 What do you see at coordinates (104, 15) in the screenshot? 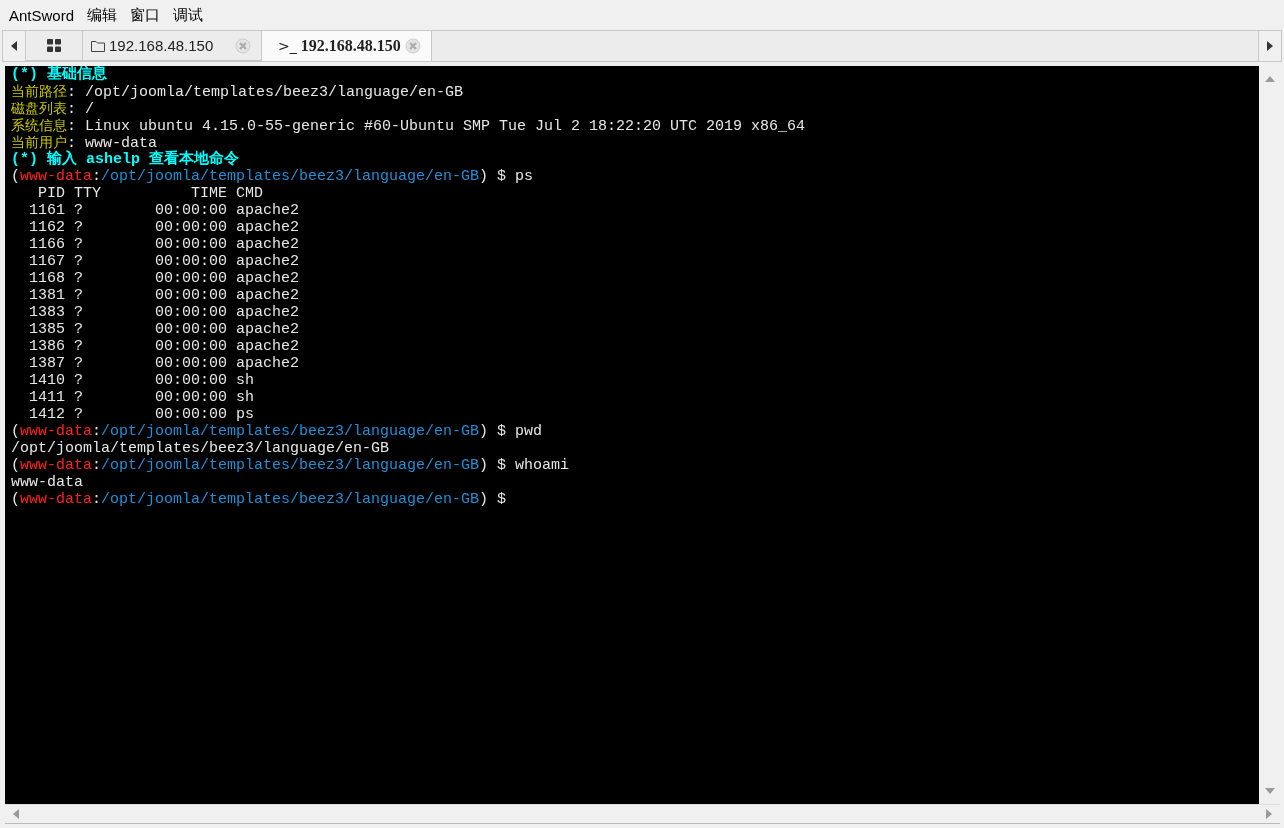
I see `menu-item: 编辑` at bounding box center [104, 15].